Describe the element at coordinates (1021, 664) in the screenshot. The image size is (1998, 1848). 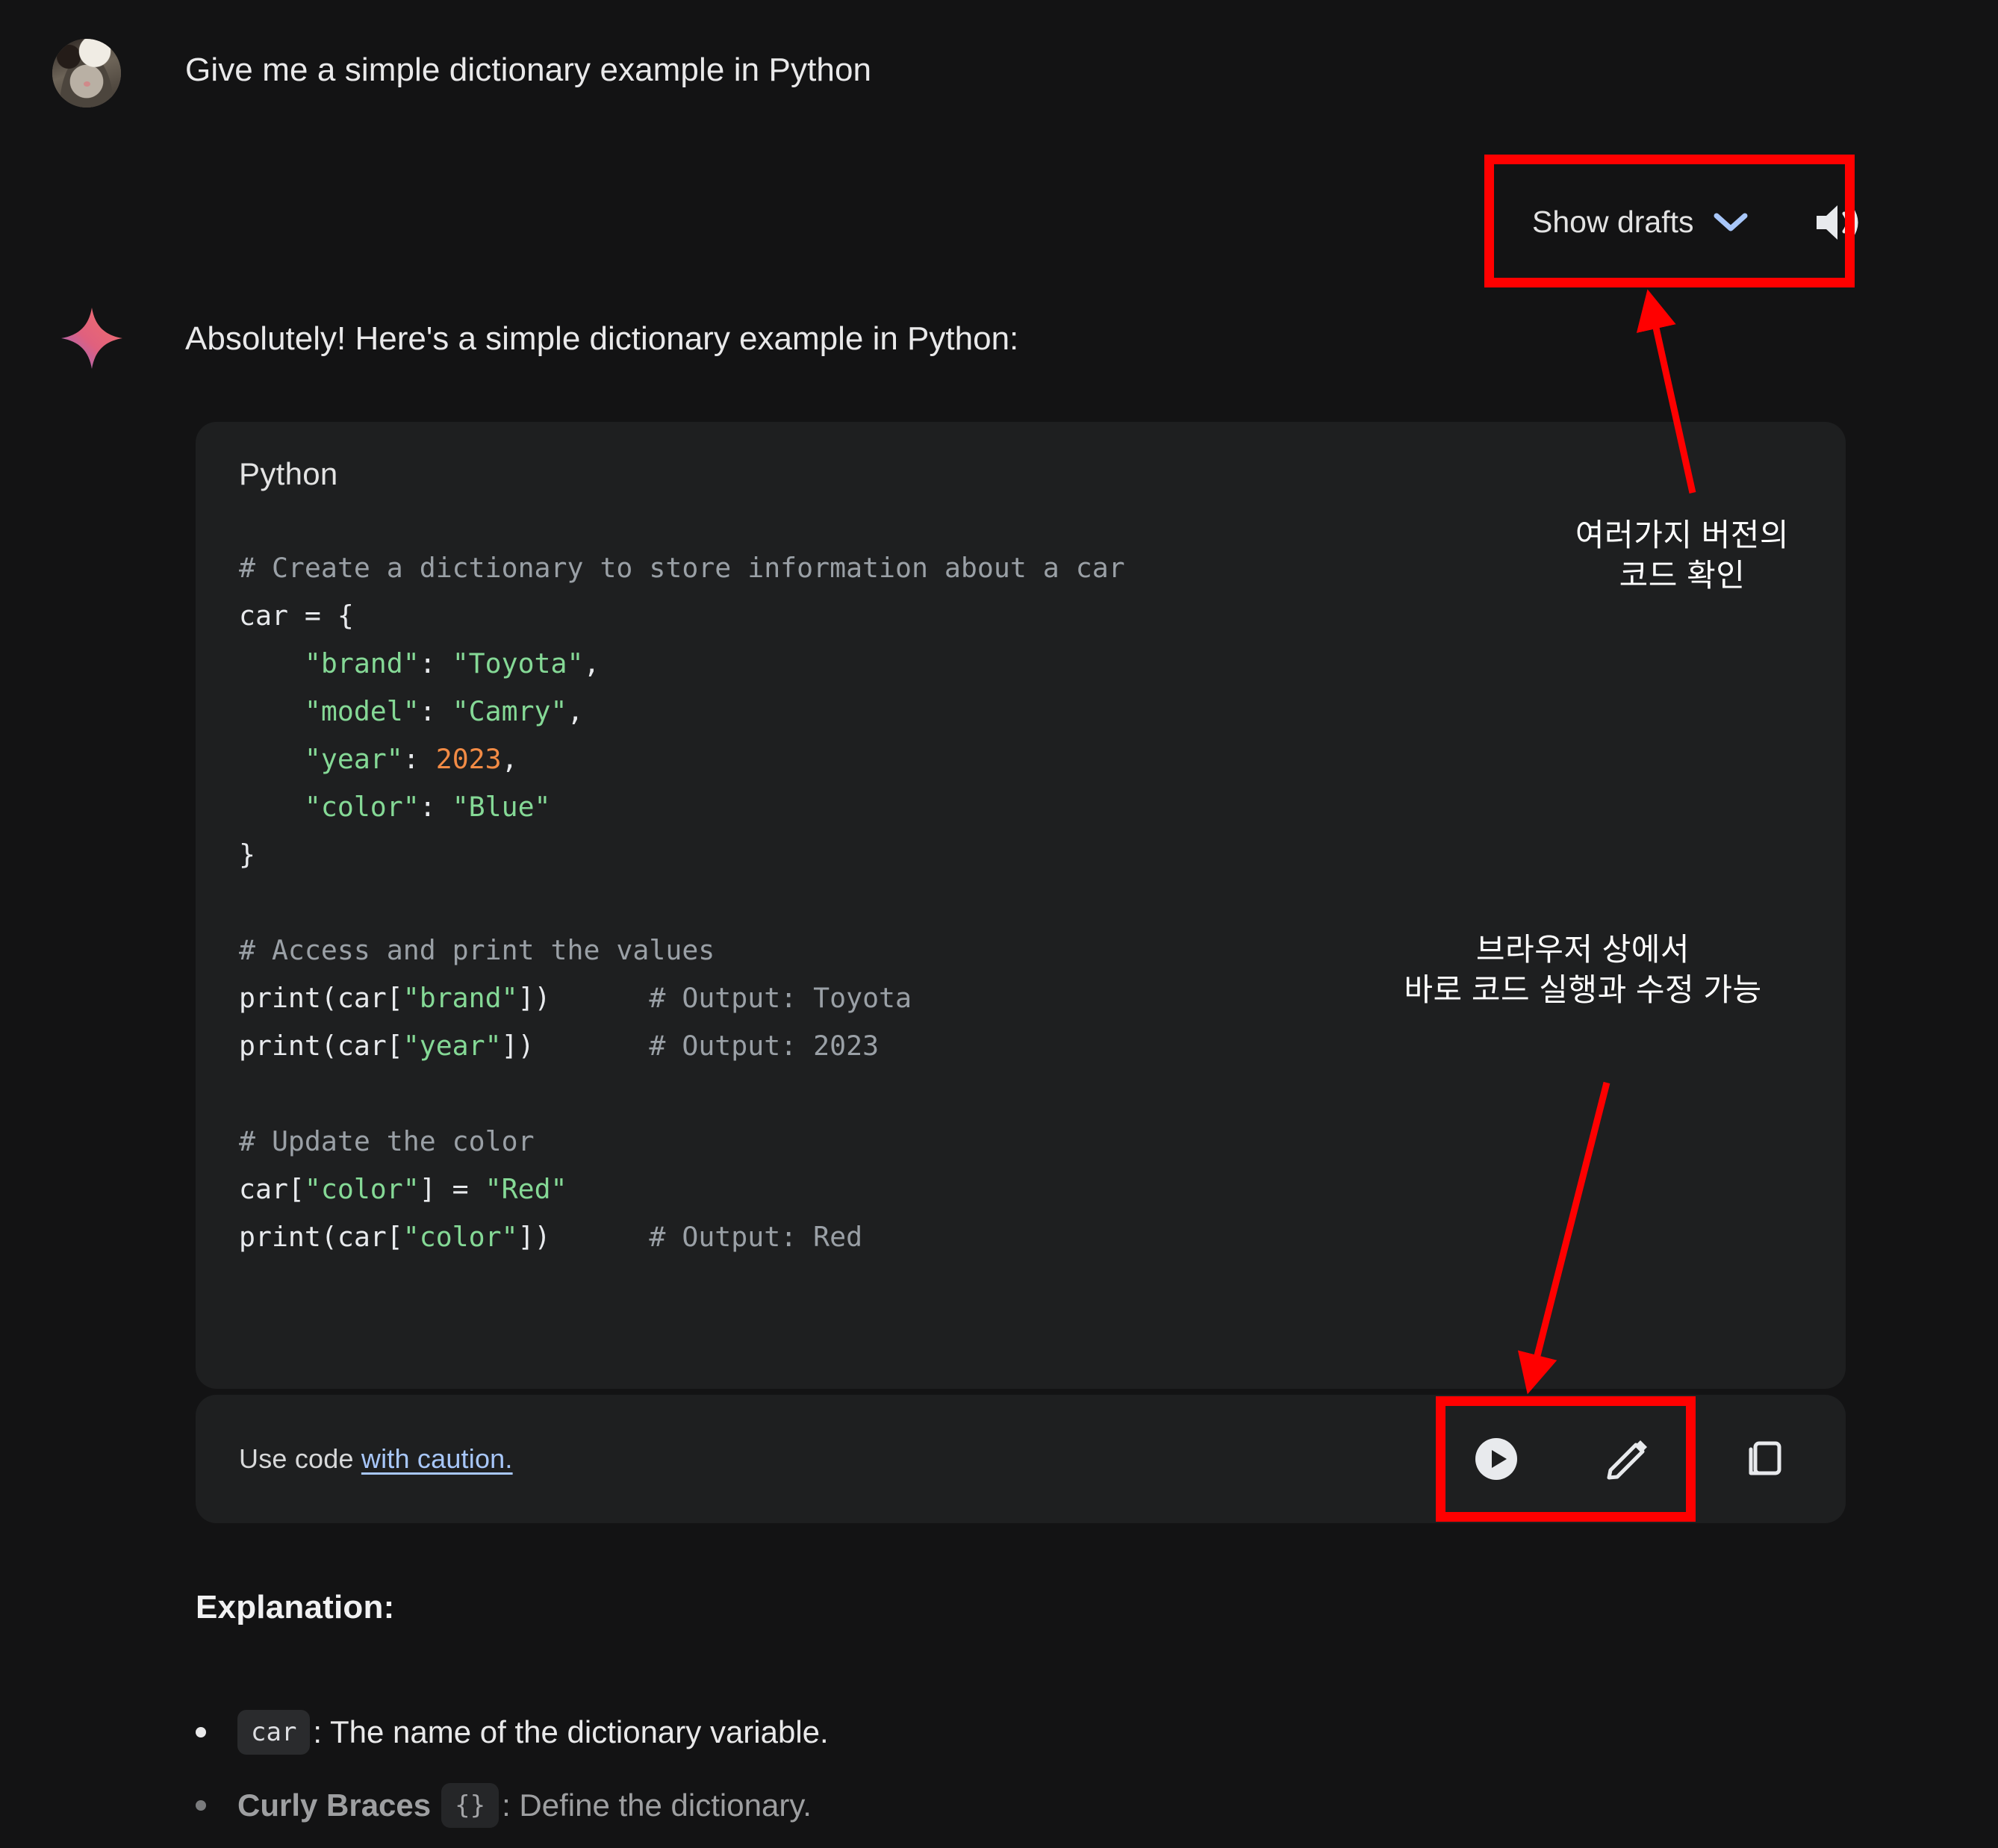
I see `code-line: "brand": "Toyota",` at that location.